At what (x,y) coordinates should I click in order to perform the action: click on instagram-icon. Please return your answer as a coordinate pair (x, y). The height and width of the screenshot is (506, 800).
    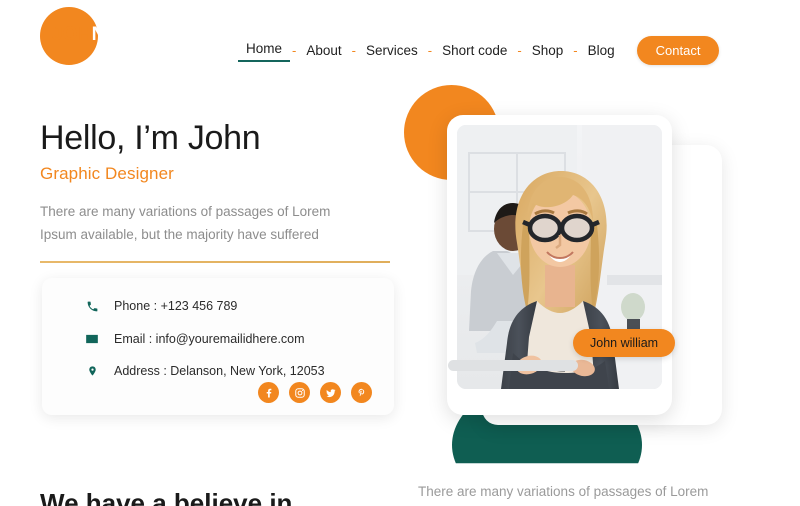
    Looking at the image, I should click on (299, 392).